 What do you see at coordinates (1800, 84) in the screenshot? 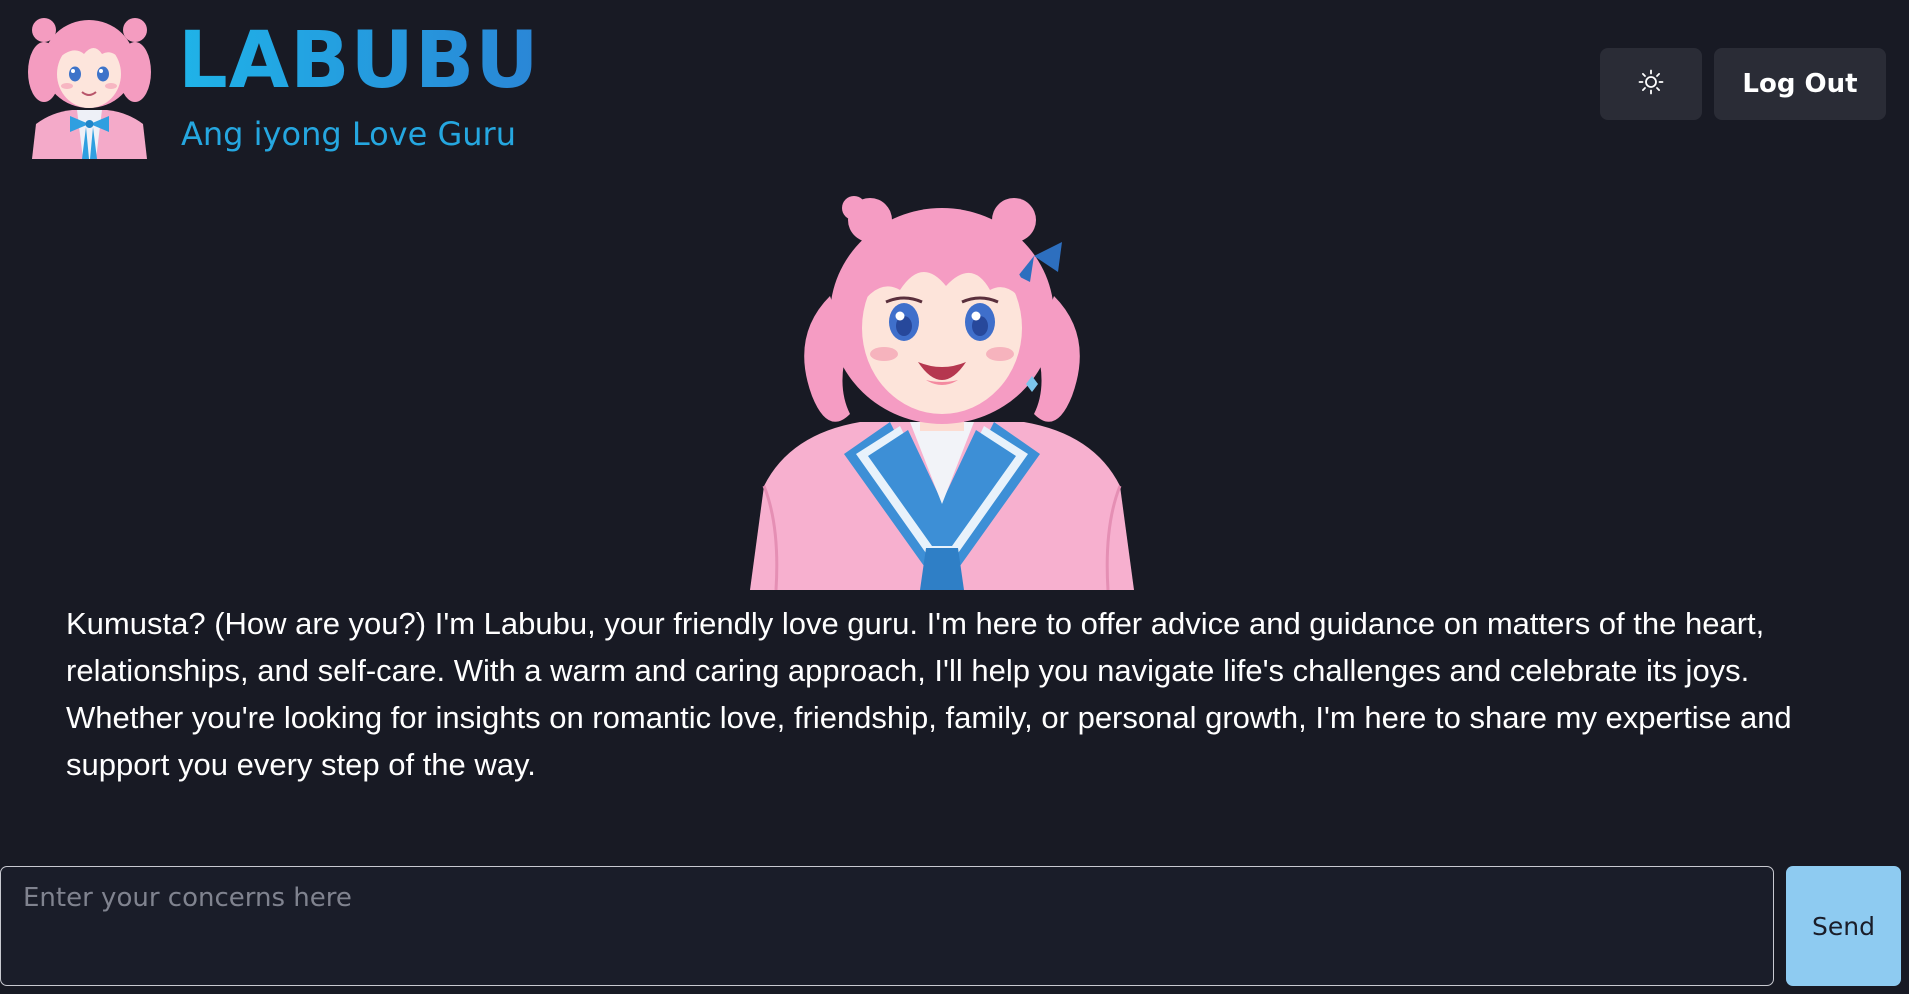
I see `logout-button: Log Out` at bounding box center [1800, 84].